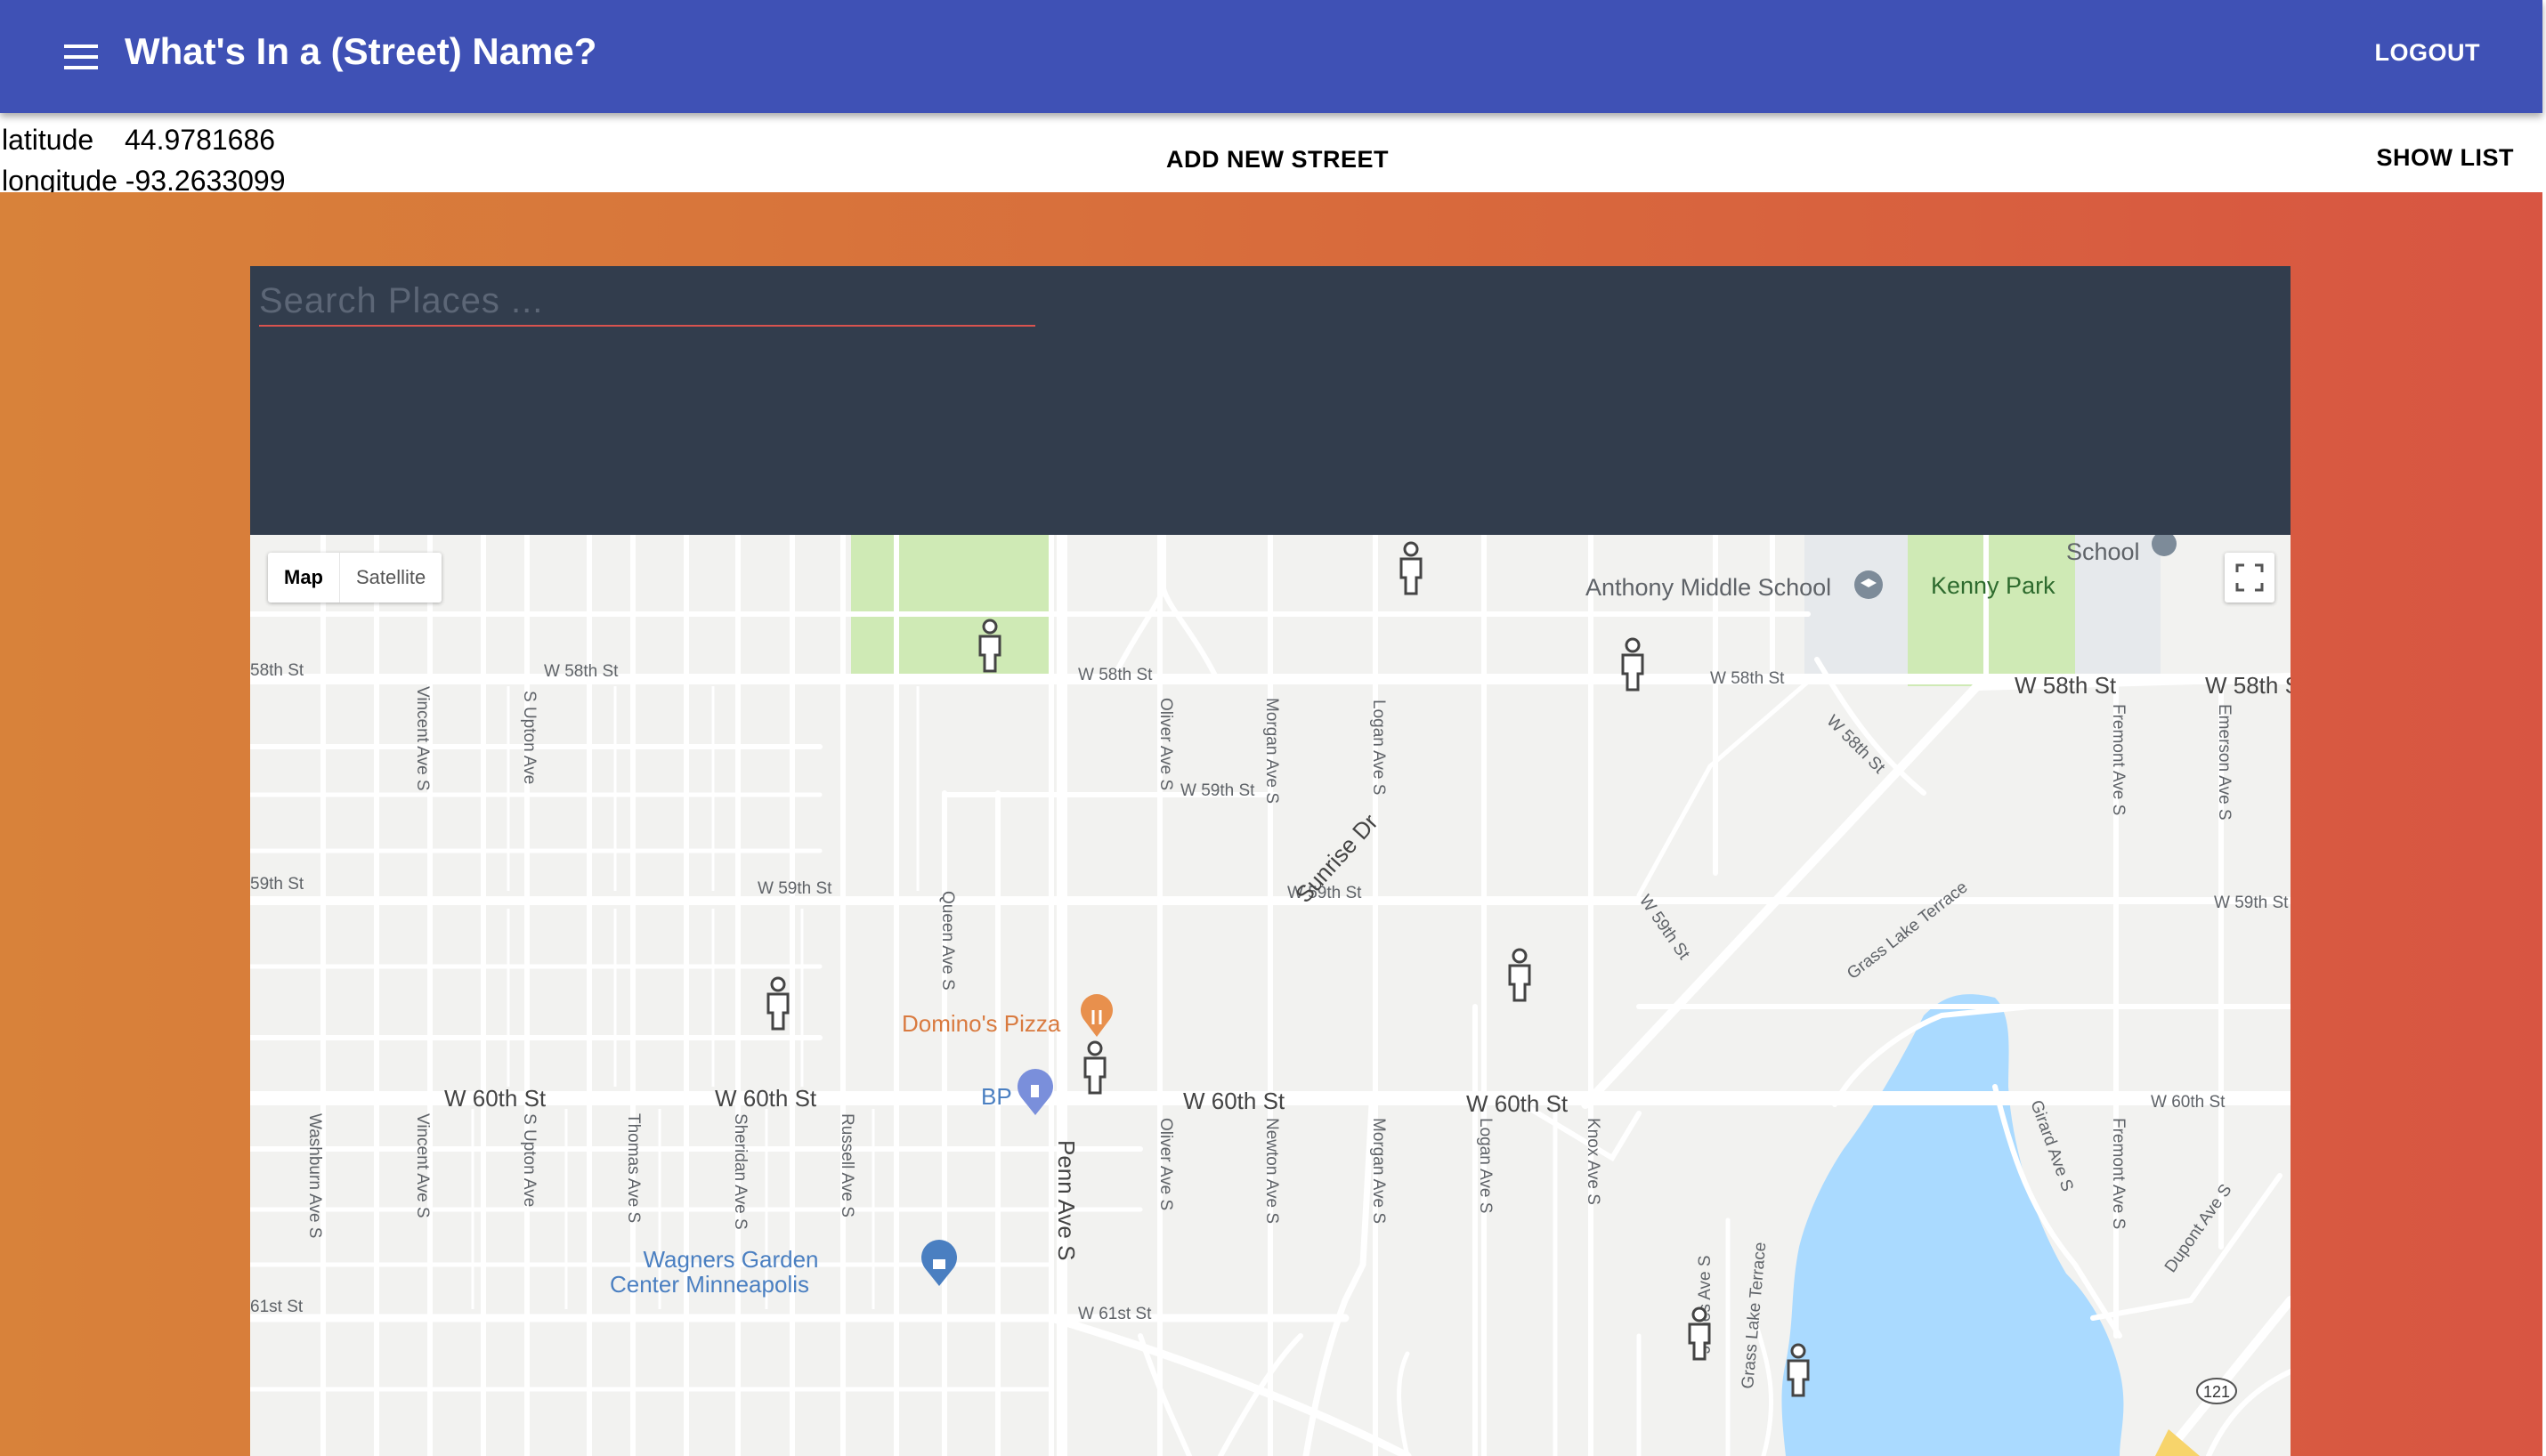  Describe the element at coordinates (1593, 1161) in the screenshot. I see `street-label: Knox Ave S` at that location.